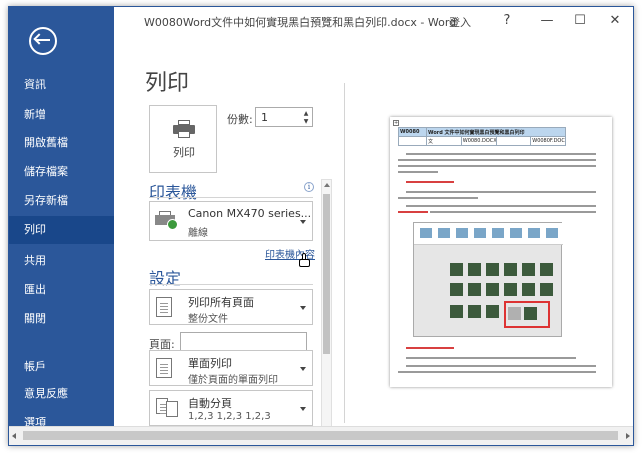 This screenshot has height=453, width=642. I want to click on document-icon, so click(164, 307).